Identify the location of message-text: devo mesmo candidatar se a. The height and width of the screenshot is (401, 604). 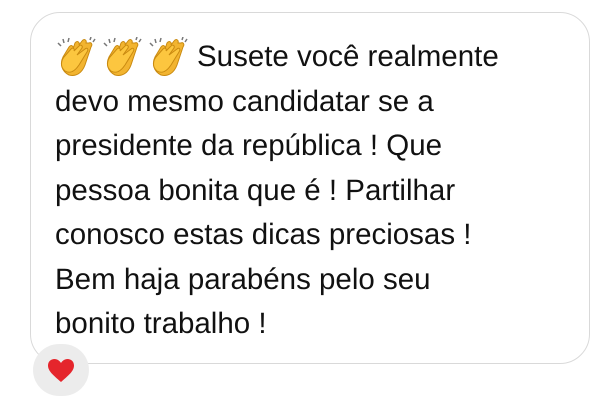
(244, 102).